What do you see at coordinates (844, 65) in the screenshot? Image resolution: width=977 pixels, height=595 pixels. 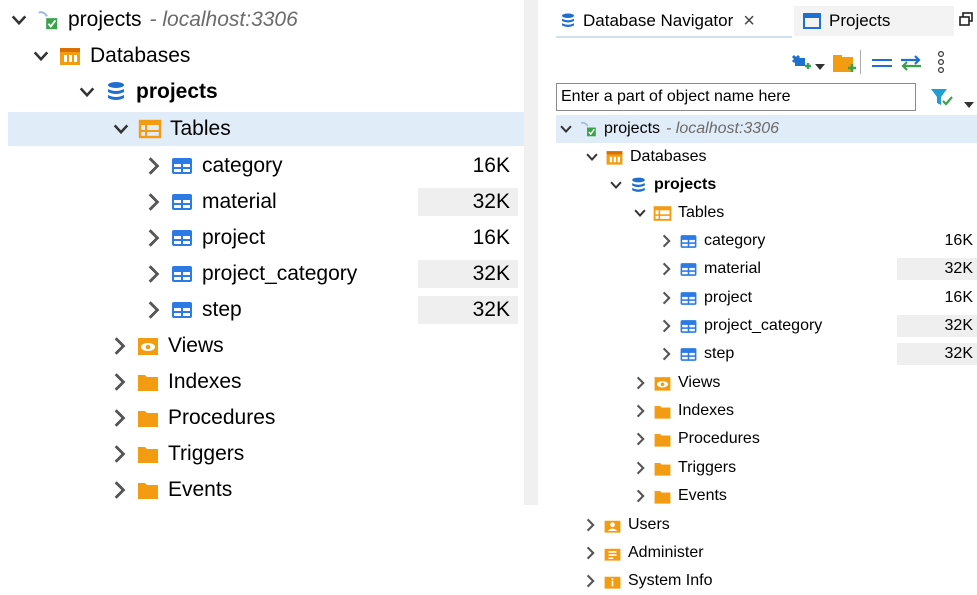 I see `new-folder-icon` at bounding box center [844, 65].